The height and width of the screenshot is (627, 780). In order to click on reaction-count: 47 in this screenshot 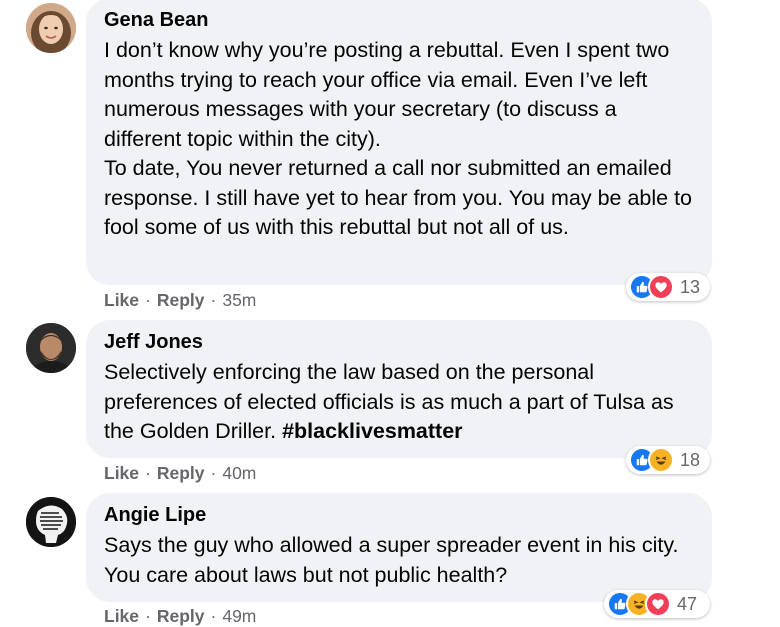, I will do `click(687, 603)`.